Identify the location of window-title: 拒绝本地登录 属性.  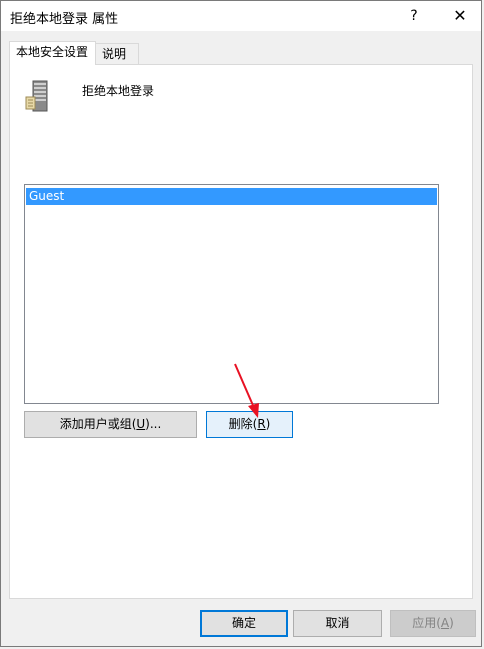
(64, 19).